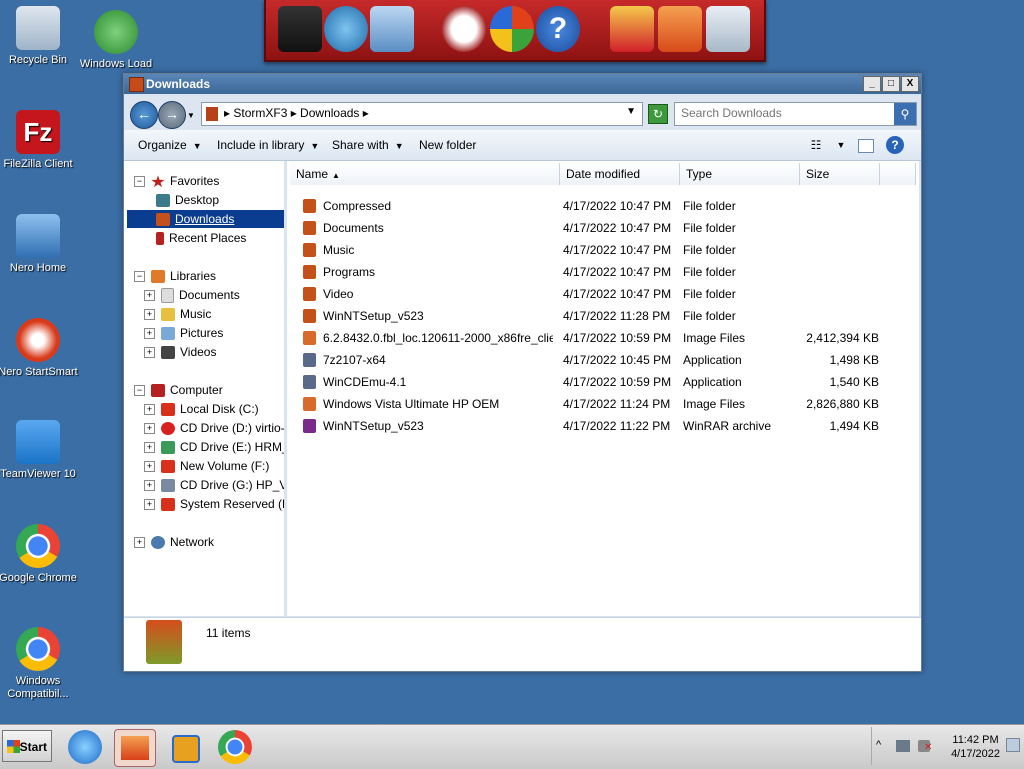 The width and height of the screenshot is (1024, 769). I want to click on tree-music: + Music, so click(177, 314).